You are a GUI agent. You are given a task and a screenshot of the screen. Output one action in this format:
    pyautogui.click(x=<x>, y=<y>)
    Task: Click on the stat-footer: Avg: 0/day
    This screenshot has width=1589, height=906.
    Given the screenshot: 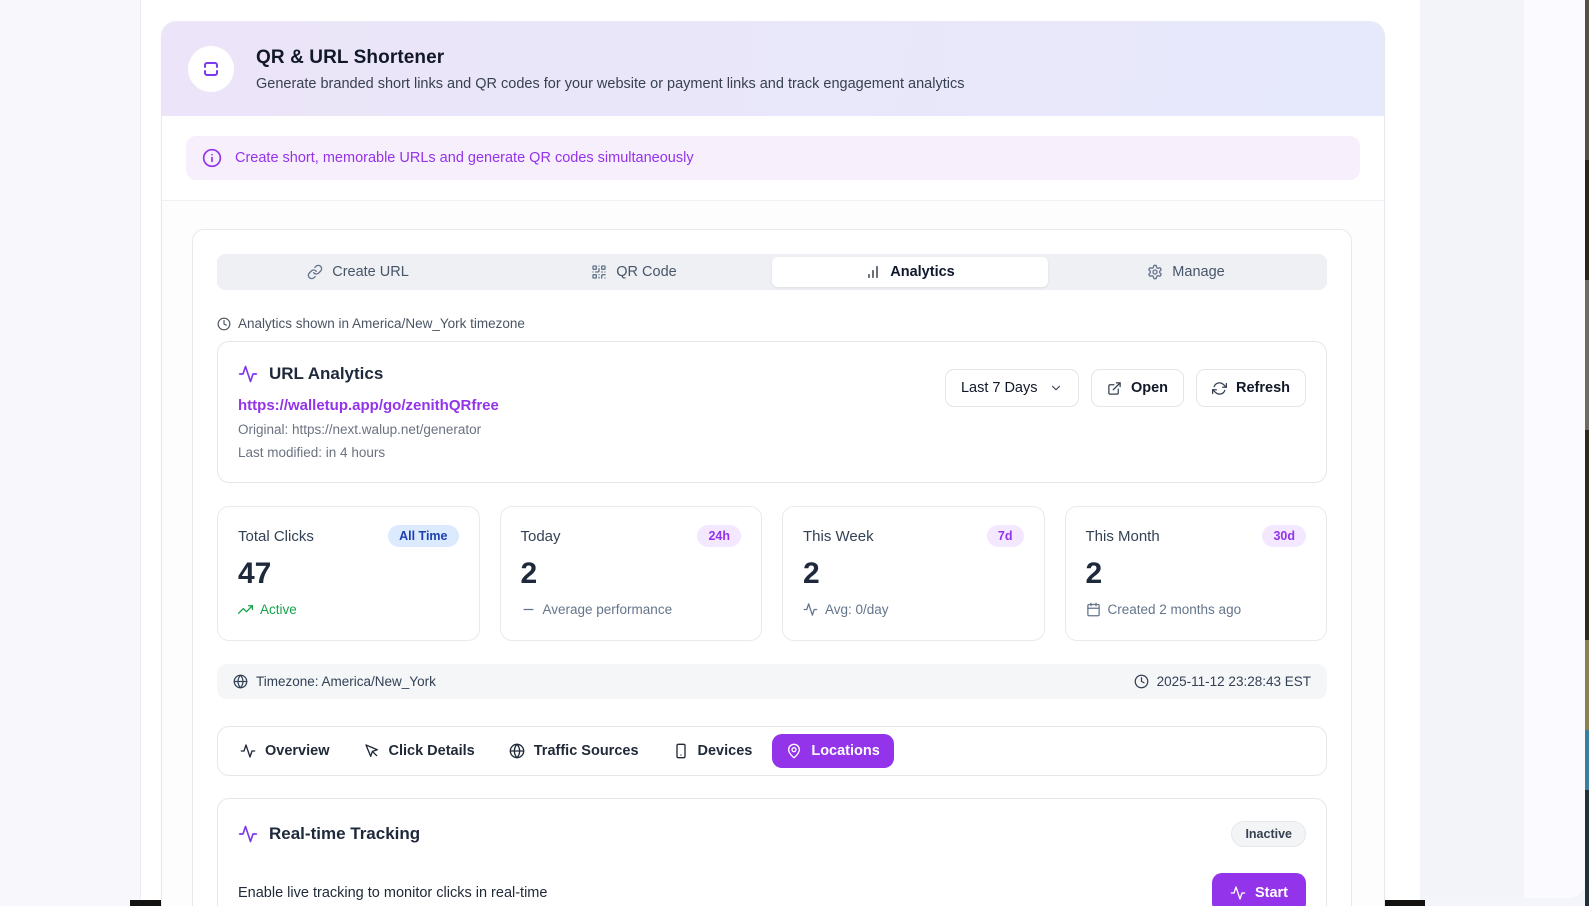 What is the action you would take?
    pyautogui.click(x=913, y=609)
    